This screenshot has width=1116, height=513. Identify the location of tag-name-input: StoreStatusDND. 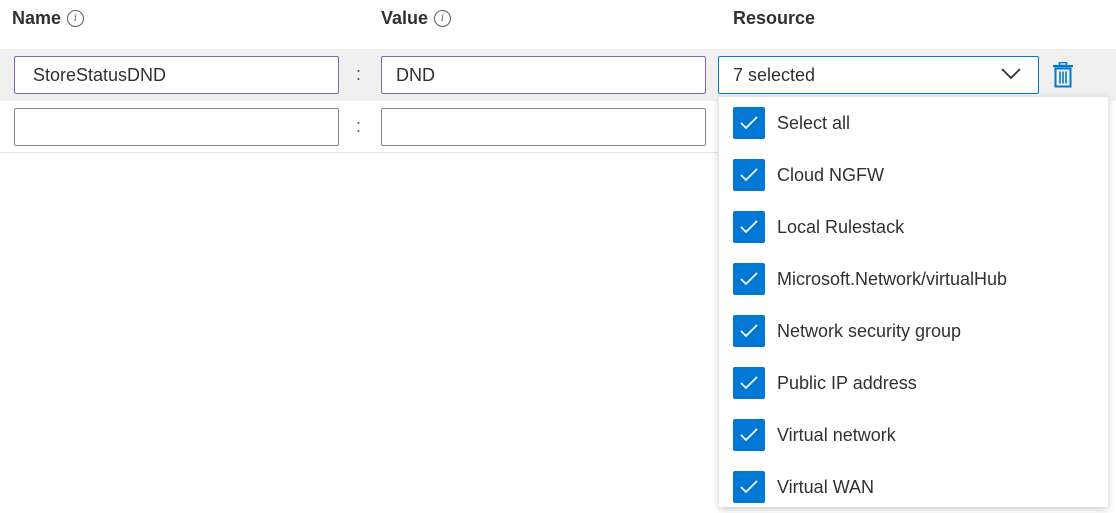
(176, 75).